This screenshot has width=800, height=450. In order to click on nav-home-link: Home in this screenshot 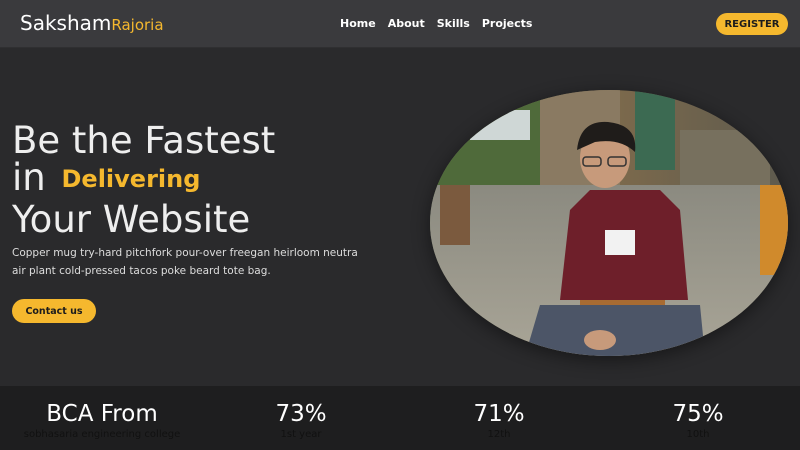, I will do `click(358, 24)`.